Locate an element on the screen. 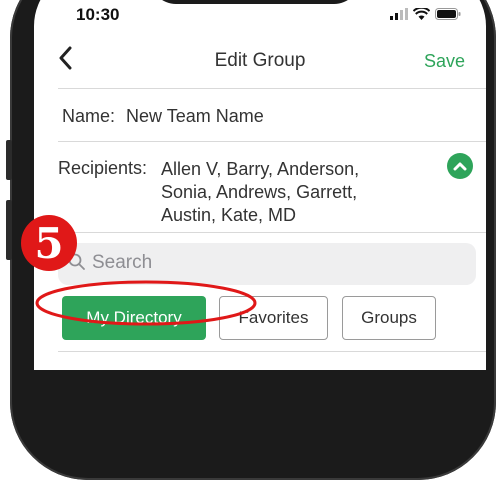 This screenshot has width=503, height=480. collapse-recipients-button is located at coordinates (460, 166).